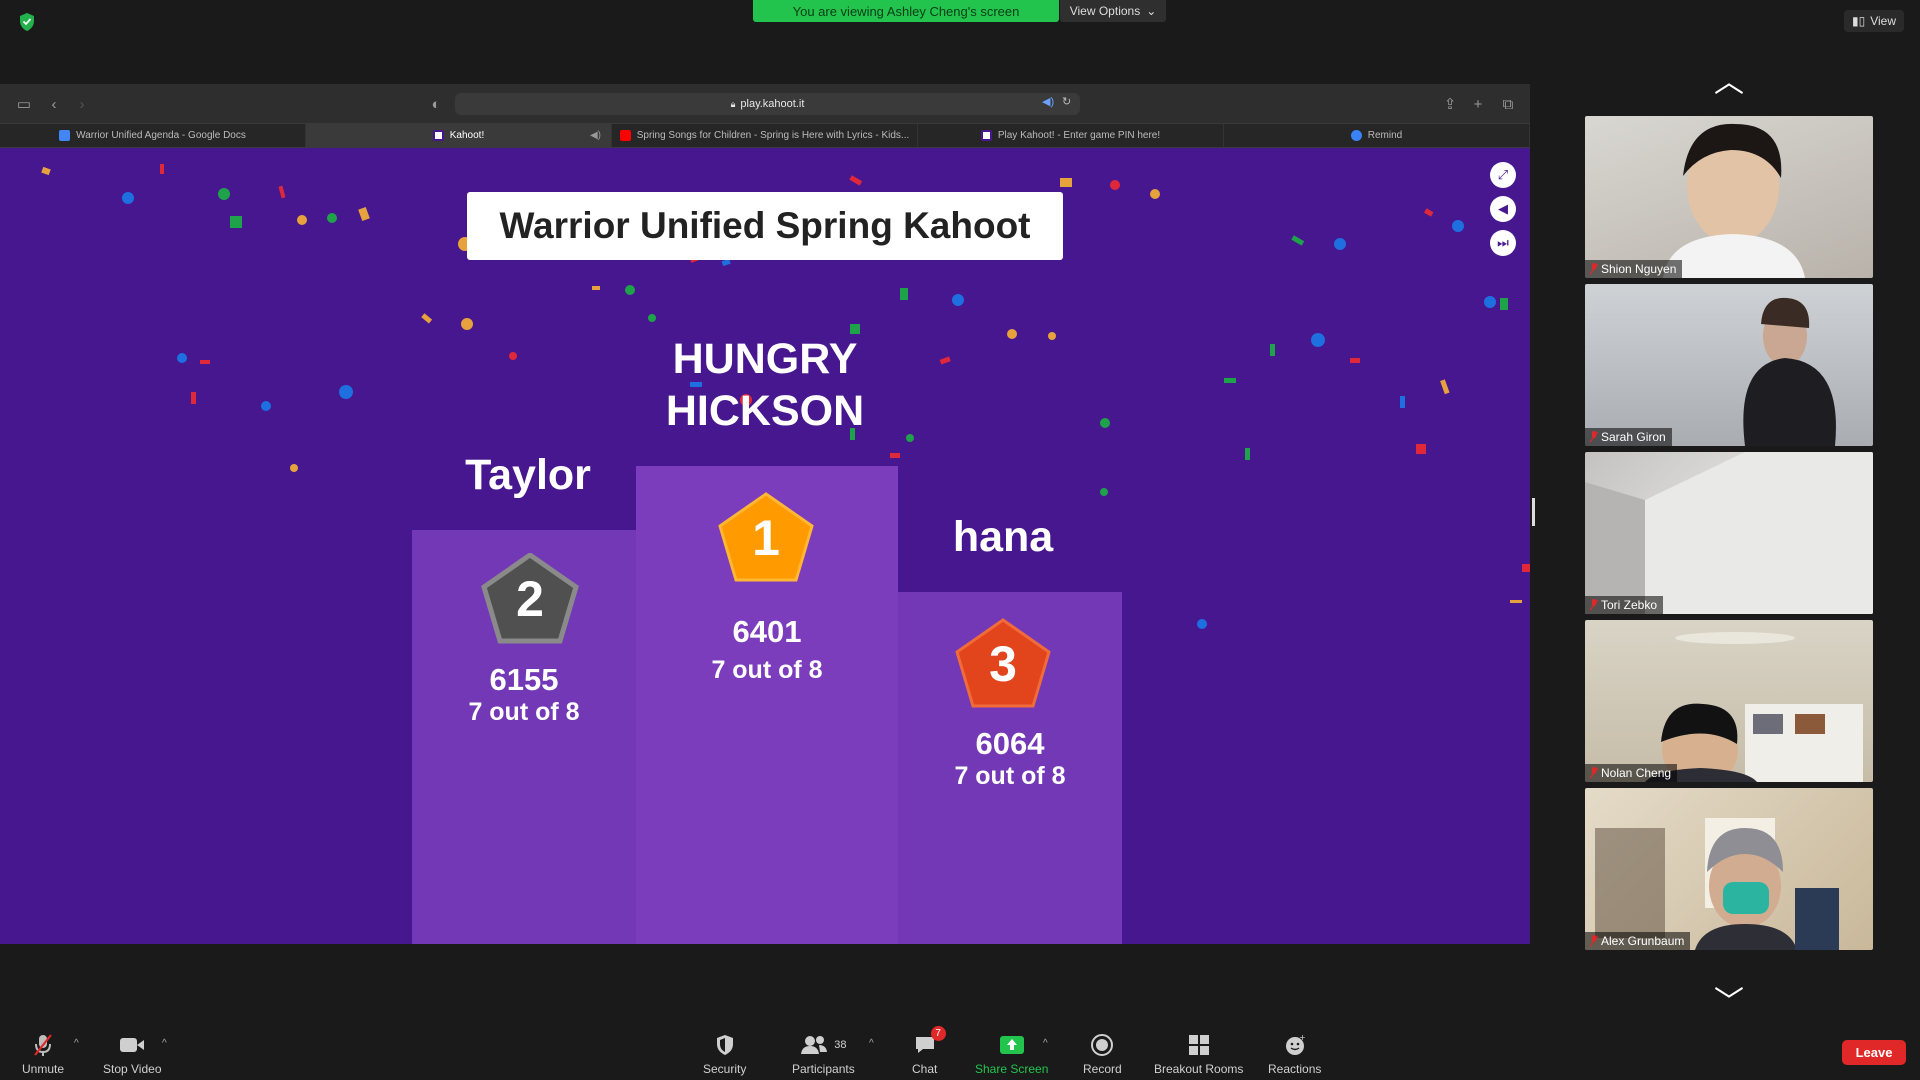 The height and width of the screenshot is (1080, 1920). Describe the element at coordinates (1045, 1043) in the screenshot. I see `share-options-caret-icon: ^` at that location.